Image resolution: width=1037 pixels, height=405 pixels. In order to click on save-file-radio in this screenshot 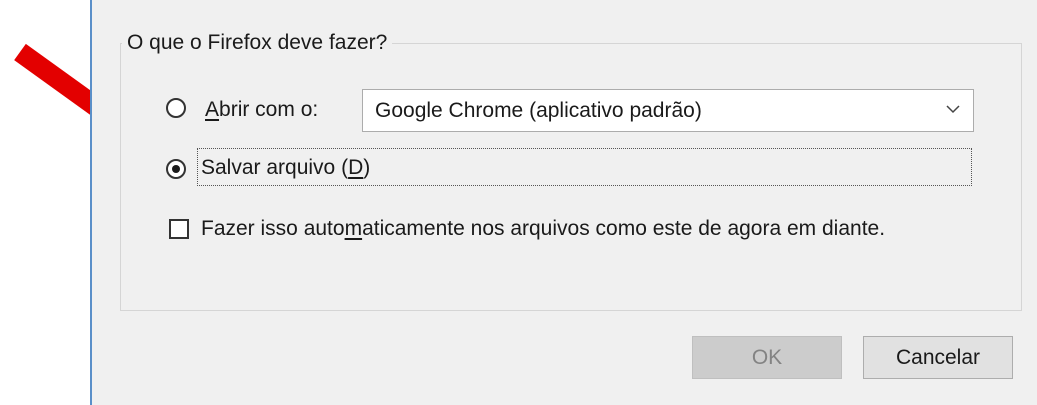, I will do `click(176, 169)`.